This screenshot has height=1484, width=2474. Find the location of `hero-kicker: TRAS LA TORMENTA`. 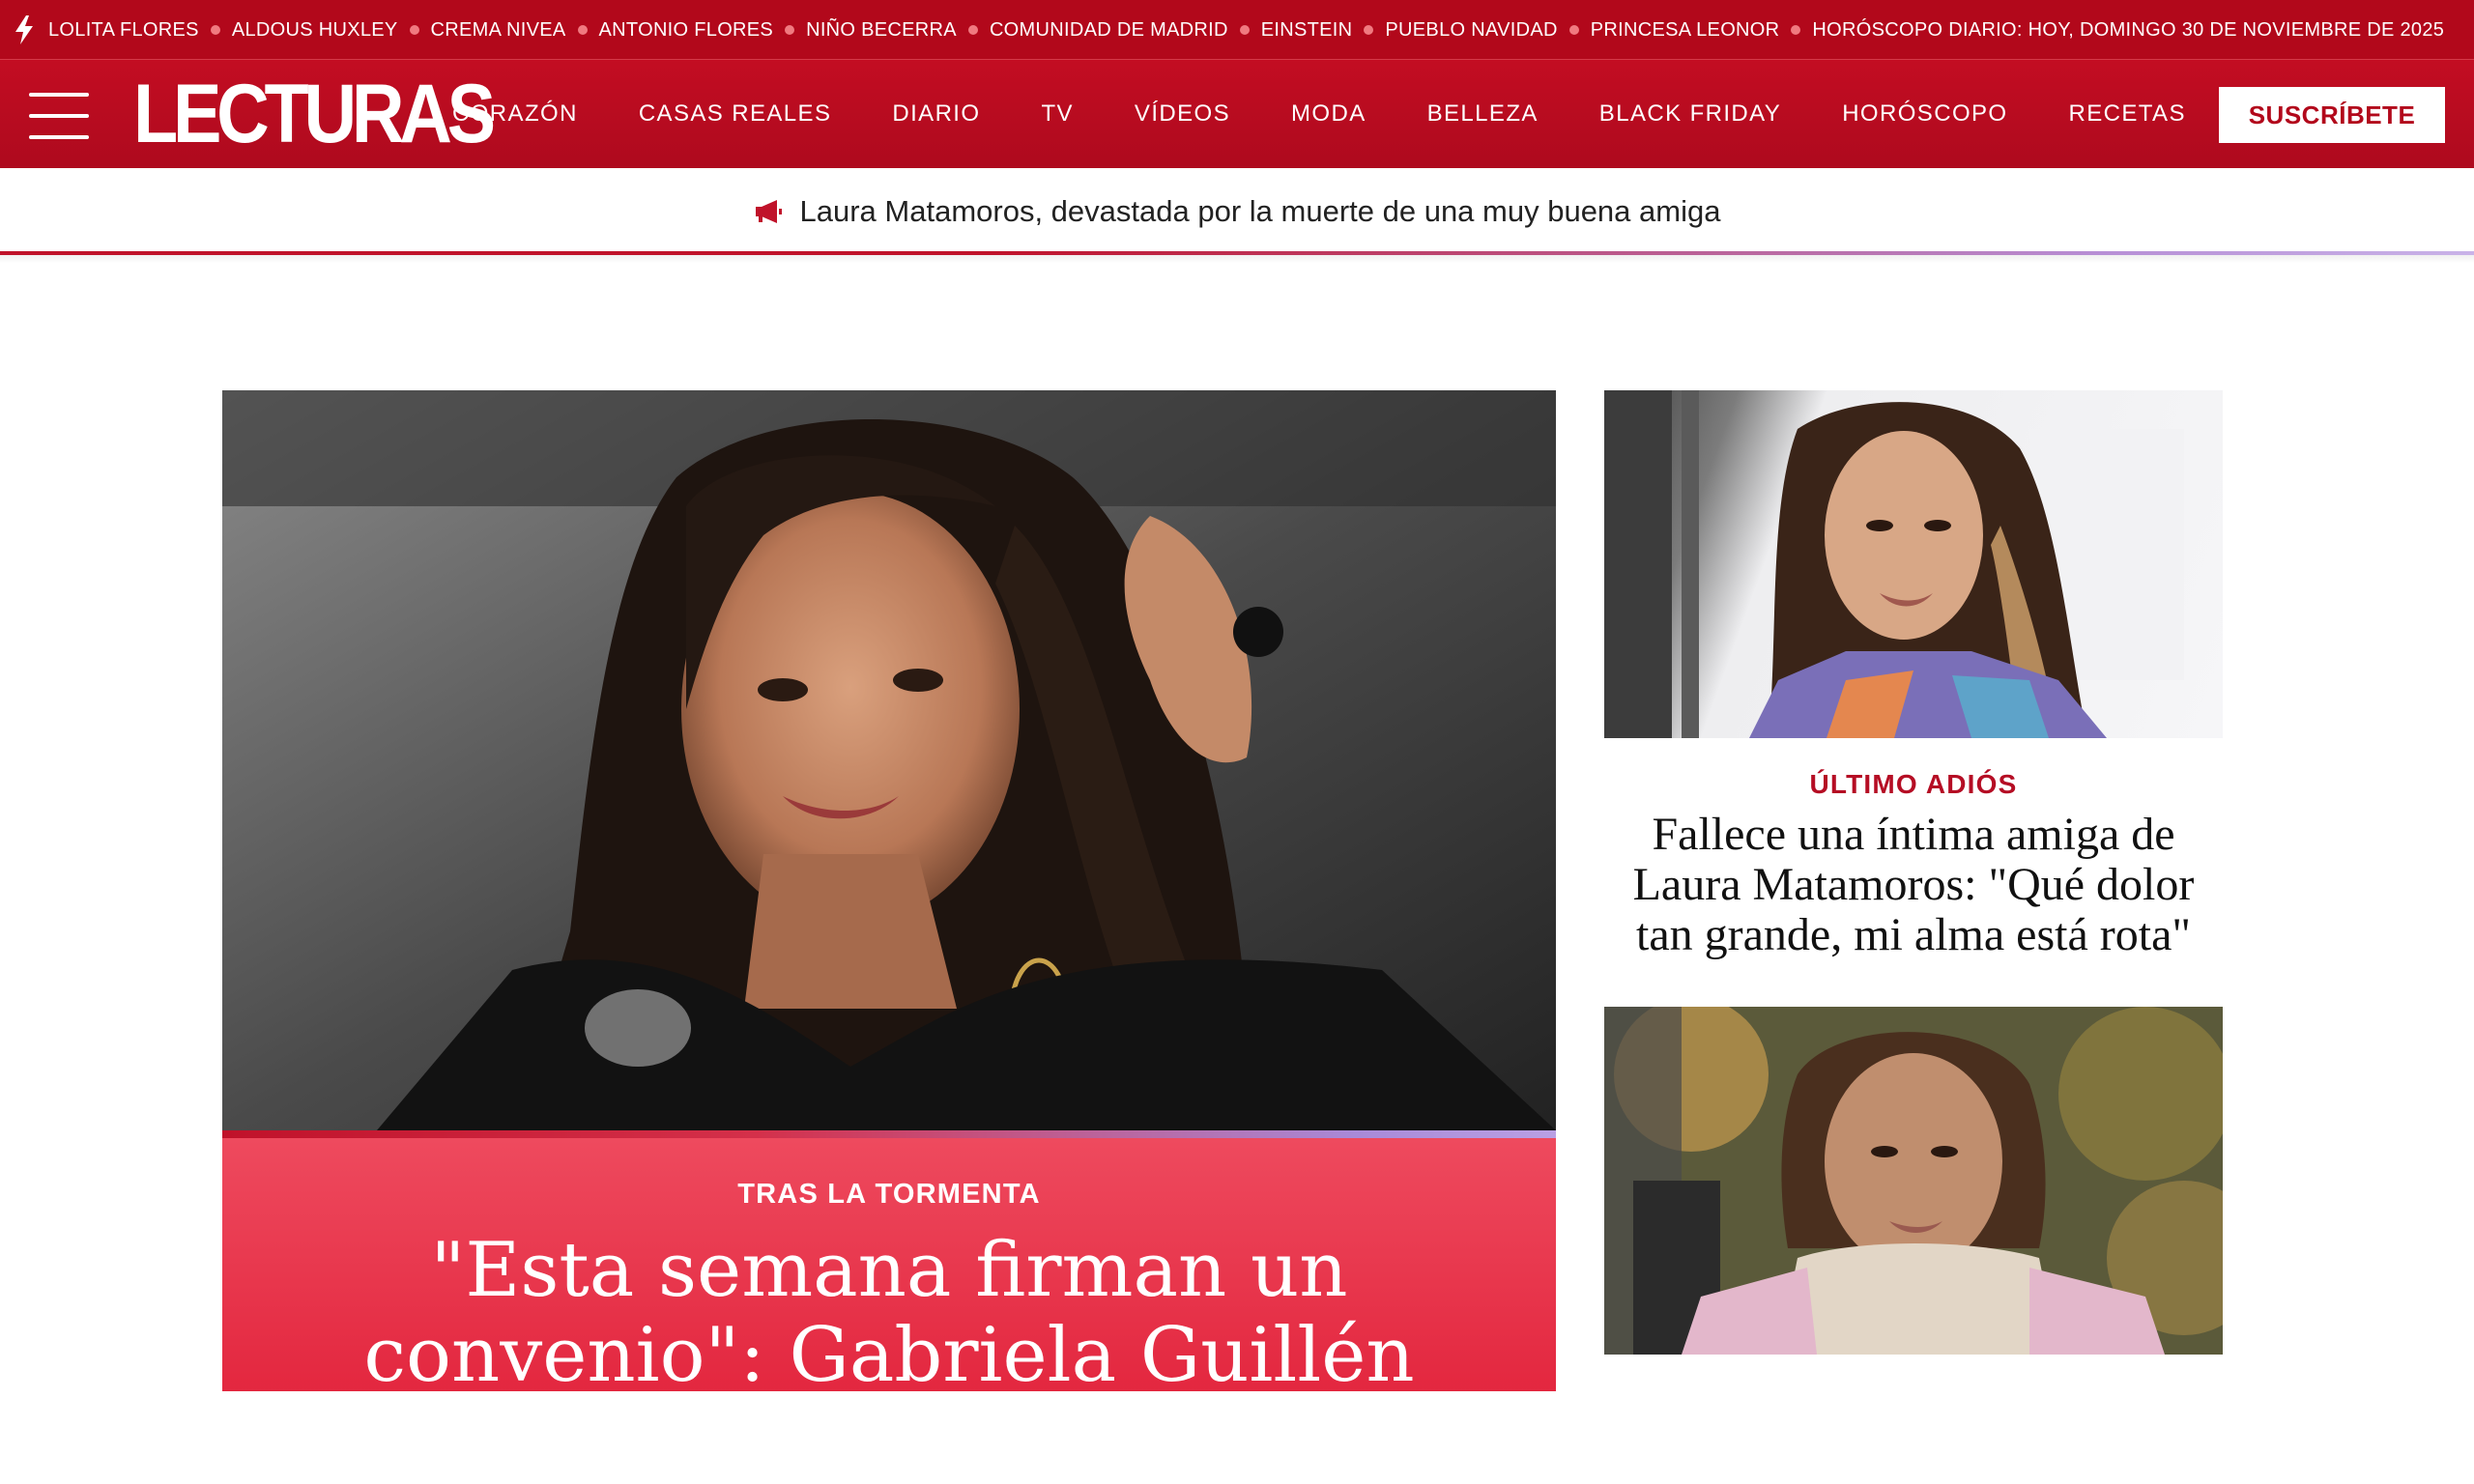

hero-kicker: TRAS LA TORMENTA is located at coordinates (889, 1194).